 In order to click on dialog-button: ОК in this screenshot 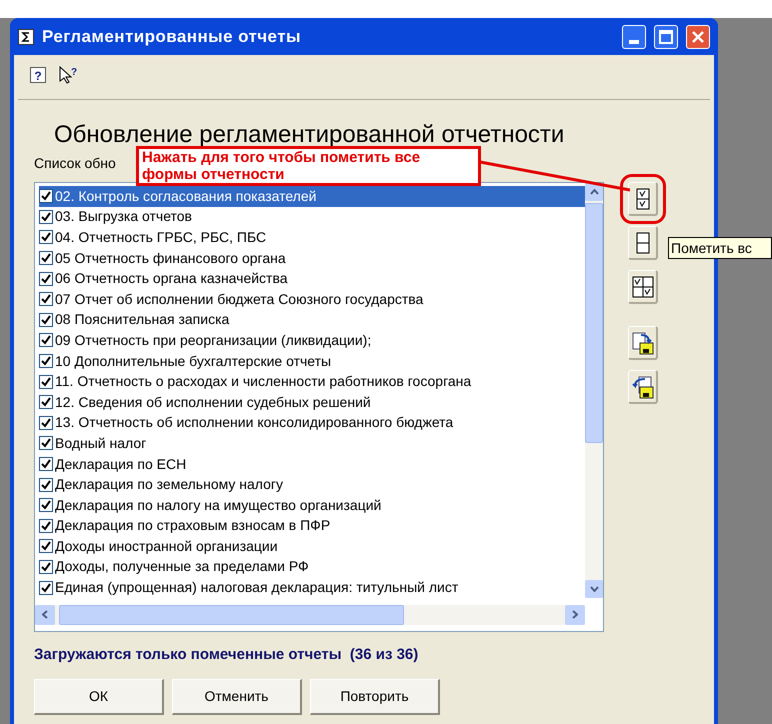, I will do `click(99, 696)`.